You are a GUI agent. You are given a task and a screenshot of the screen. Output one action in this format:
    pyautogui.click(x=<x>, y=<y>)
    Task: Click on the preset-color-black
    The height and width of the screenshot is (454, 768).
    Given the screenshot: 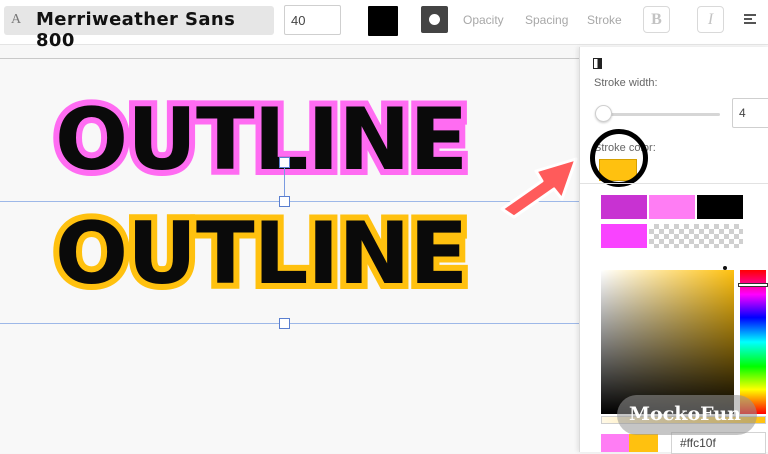 What is the action you would take?
    pyautogui.click(x=720, y=207)
    